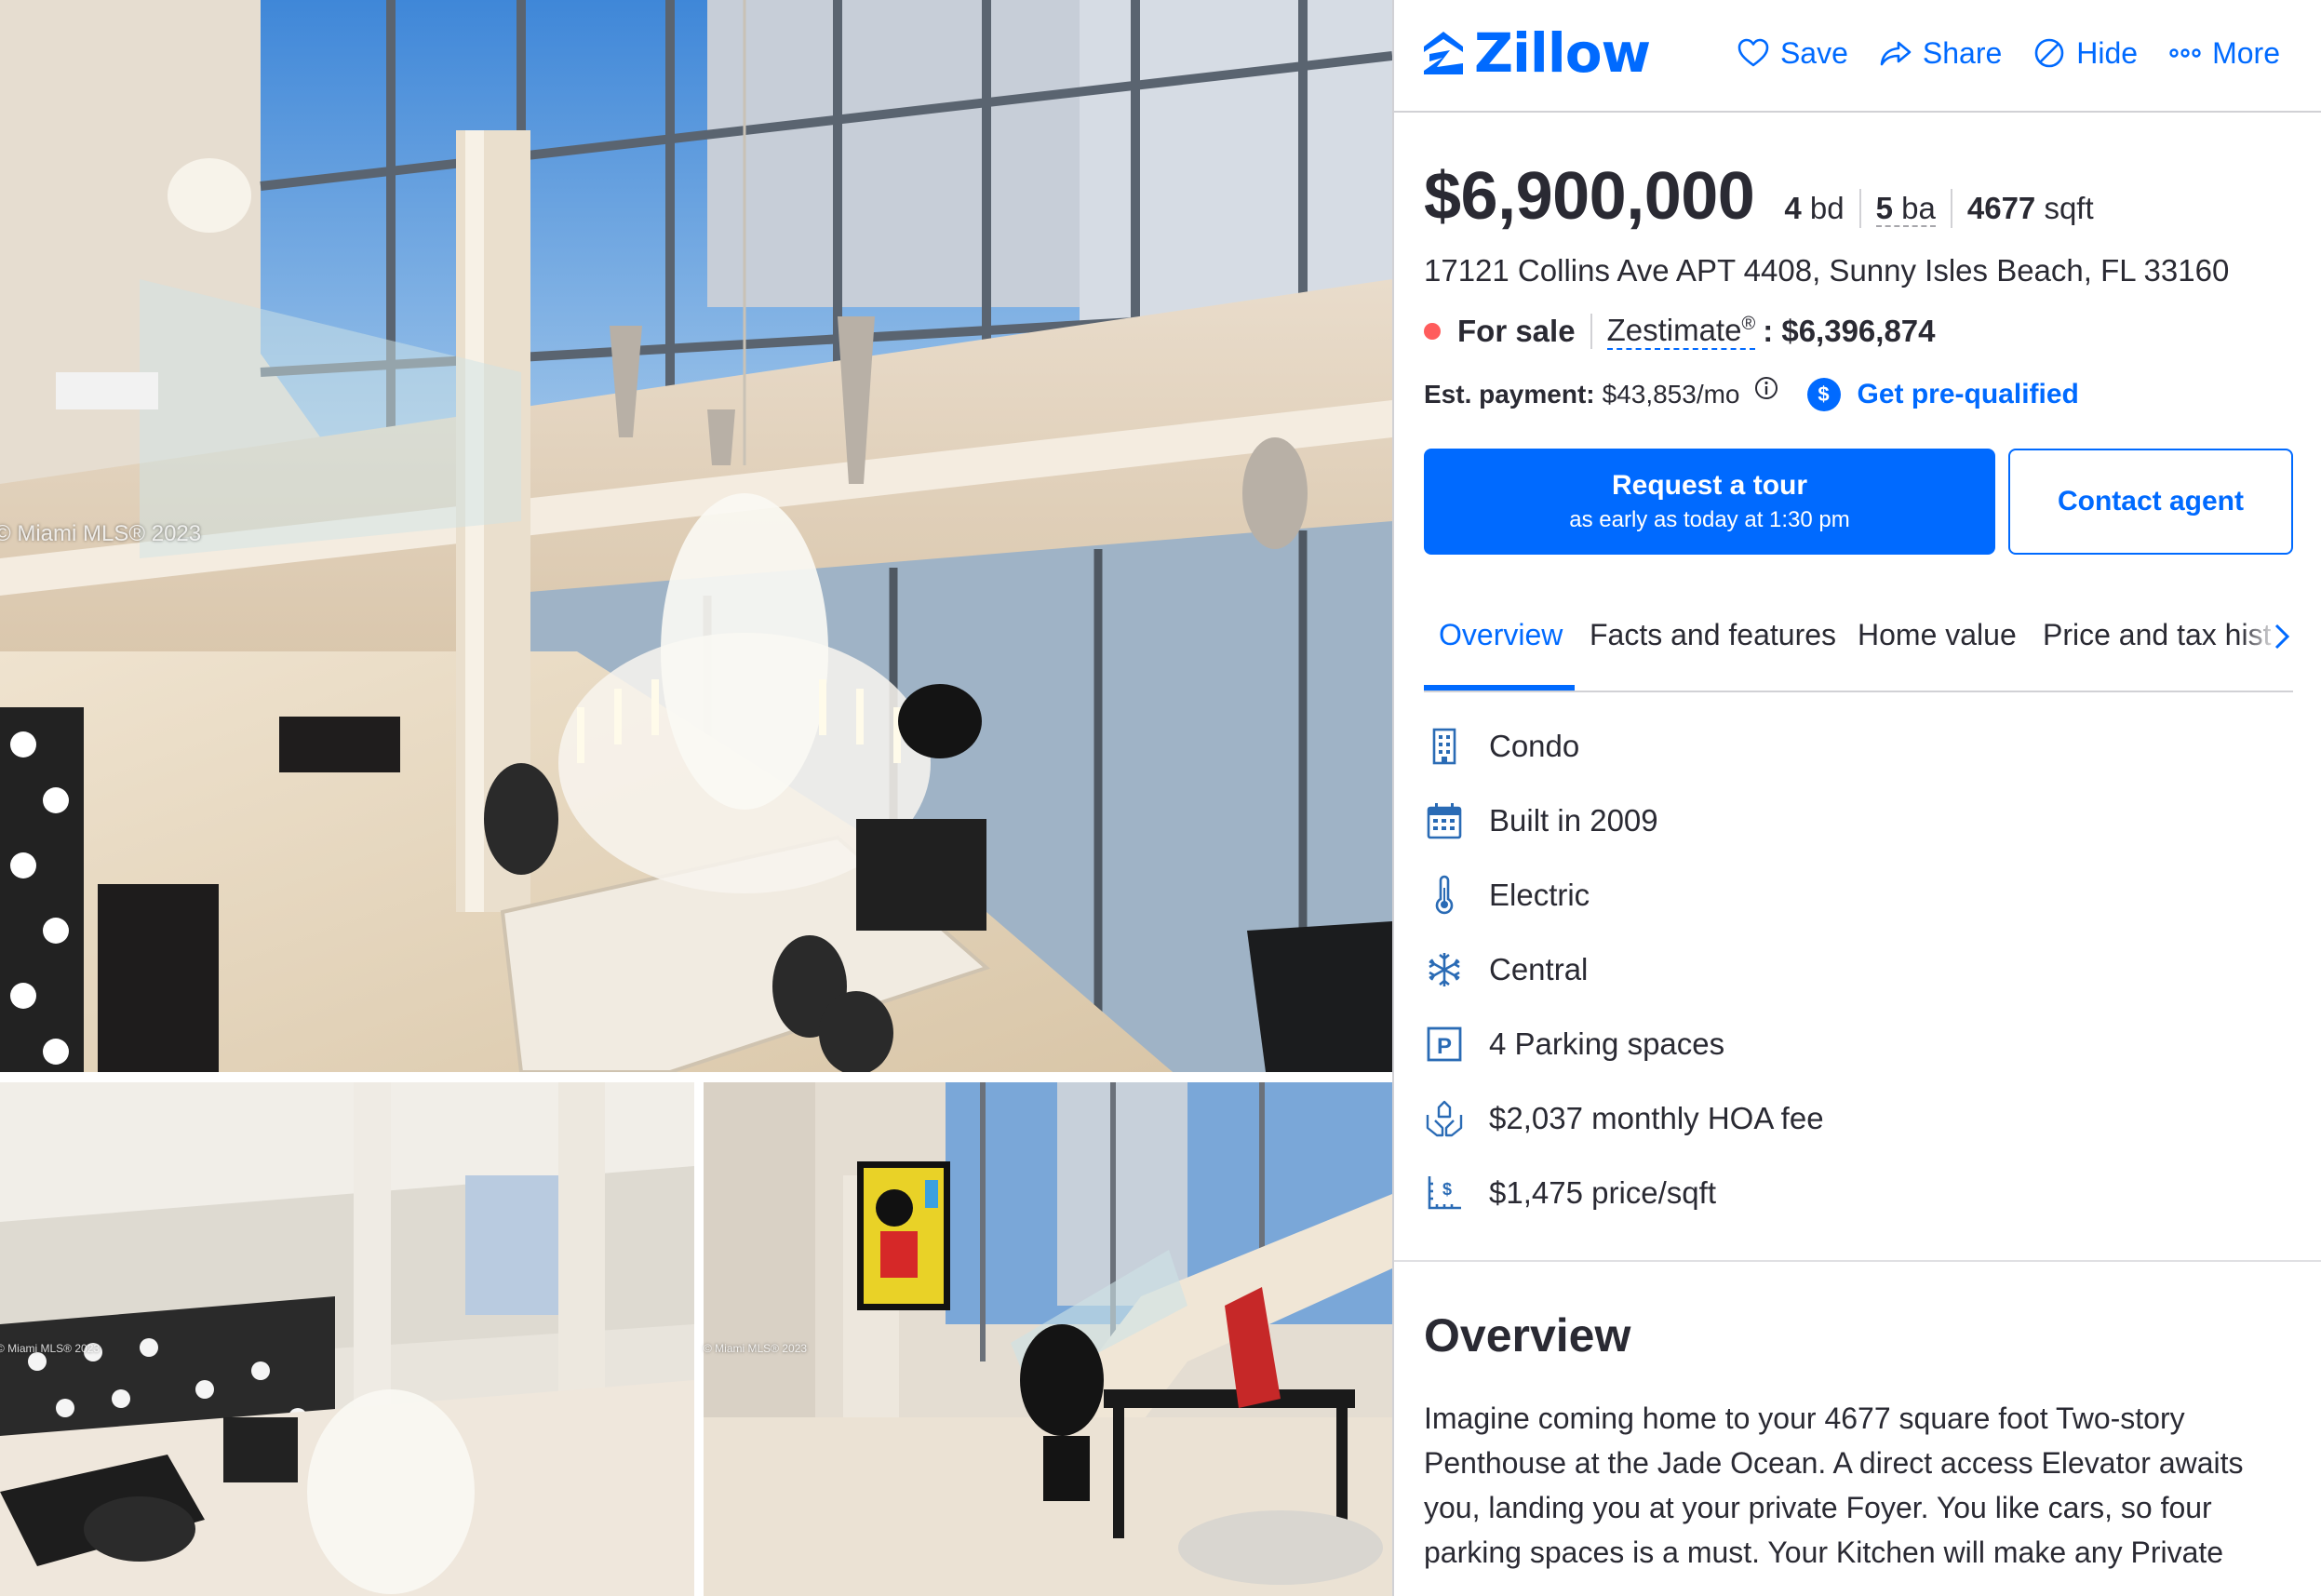 The height and width of the screenshot is (1596, 2321). I want to click on parking-icon: P, so click(1444, 1044).